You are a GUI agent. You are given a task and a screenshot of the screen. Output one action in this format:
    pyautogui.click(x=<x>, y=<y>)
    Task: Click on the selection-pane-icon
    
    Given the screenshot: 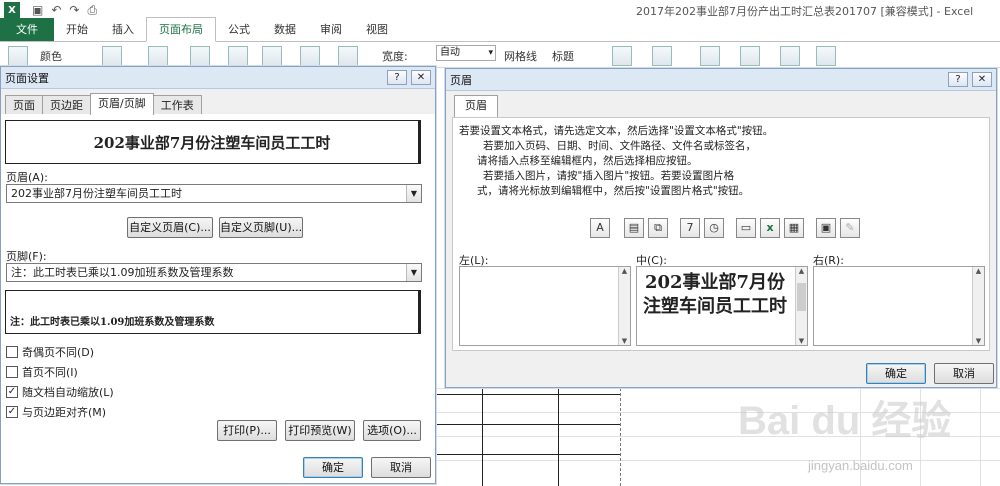 What is the action you would take?
    pyautogui.click(x=710, y=56)
    